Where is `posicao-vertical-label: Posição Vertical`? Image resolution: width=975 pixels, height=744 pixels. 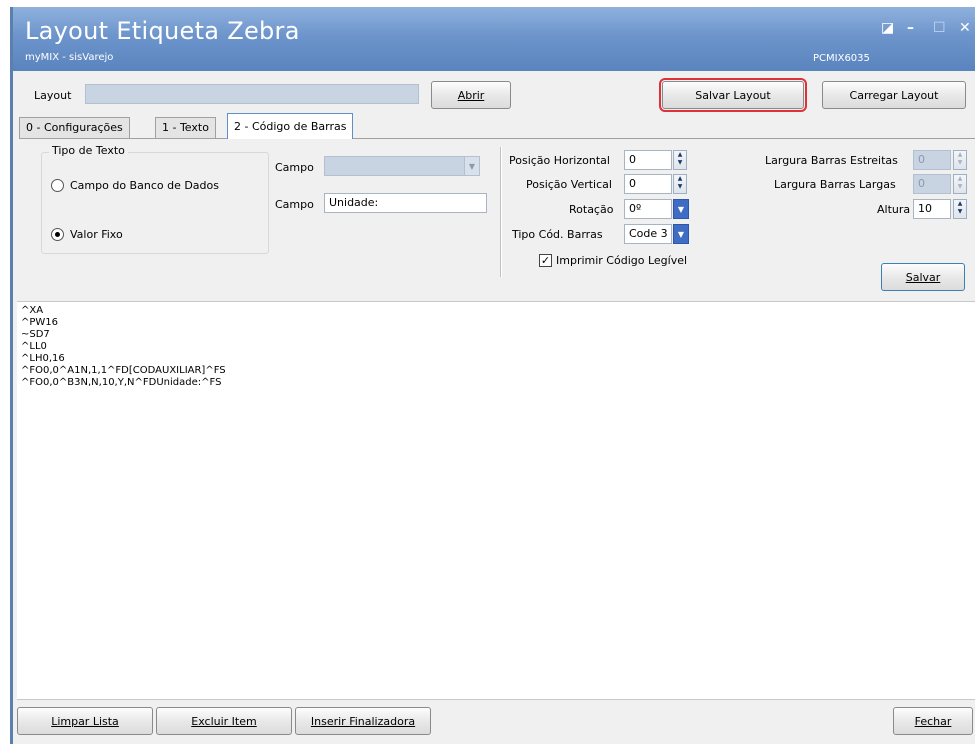
posicao-vertical-label: Posição Vertical is located at coordinates (569, 184).